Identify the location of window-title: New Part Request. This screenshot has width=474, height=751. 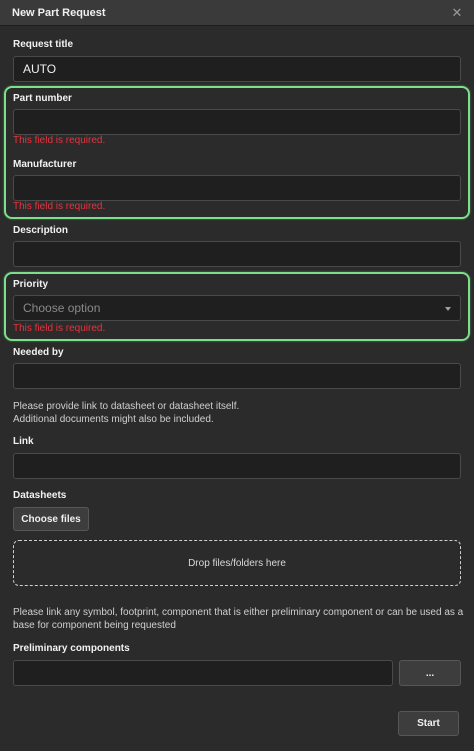
(59, 12).